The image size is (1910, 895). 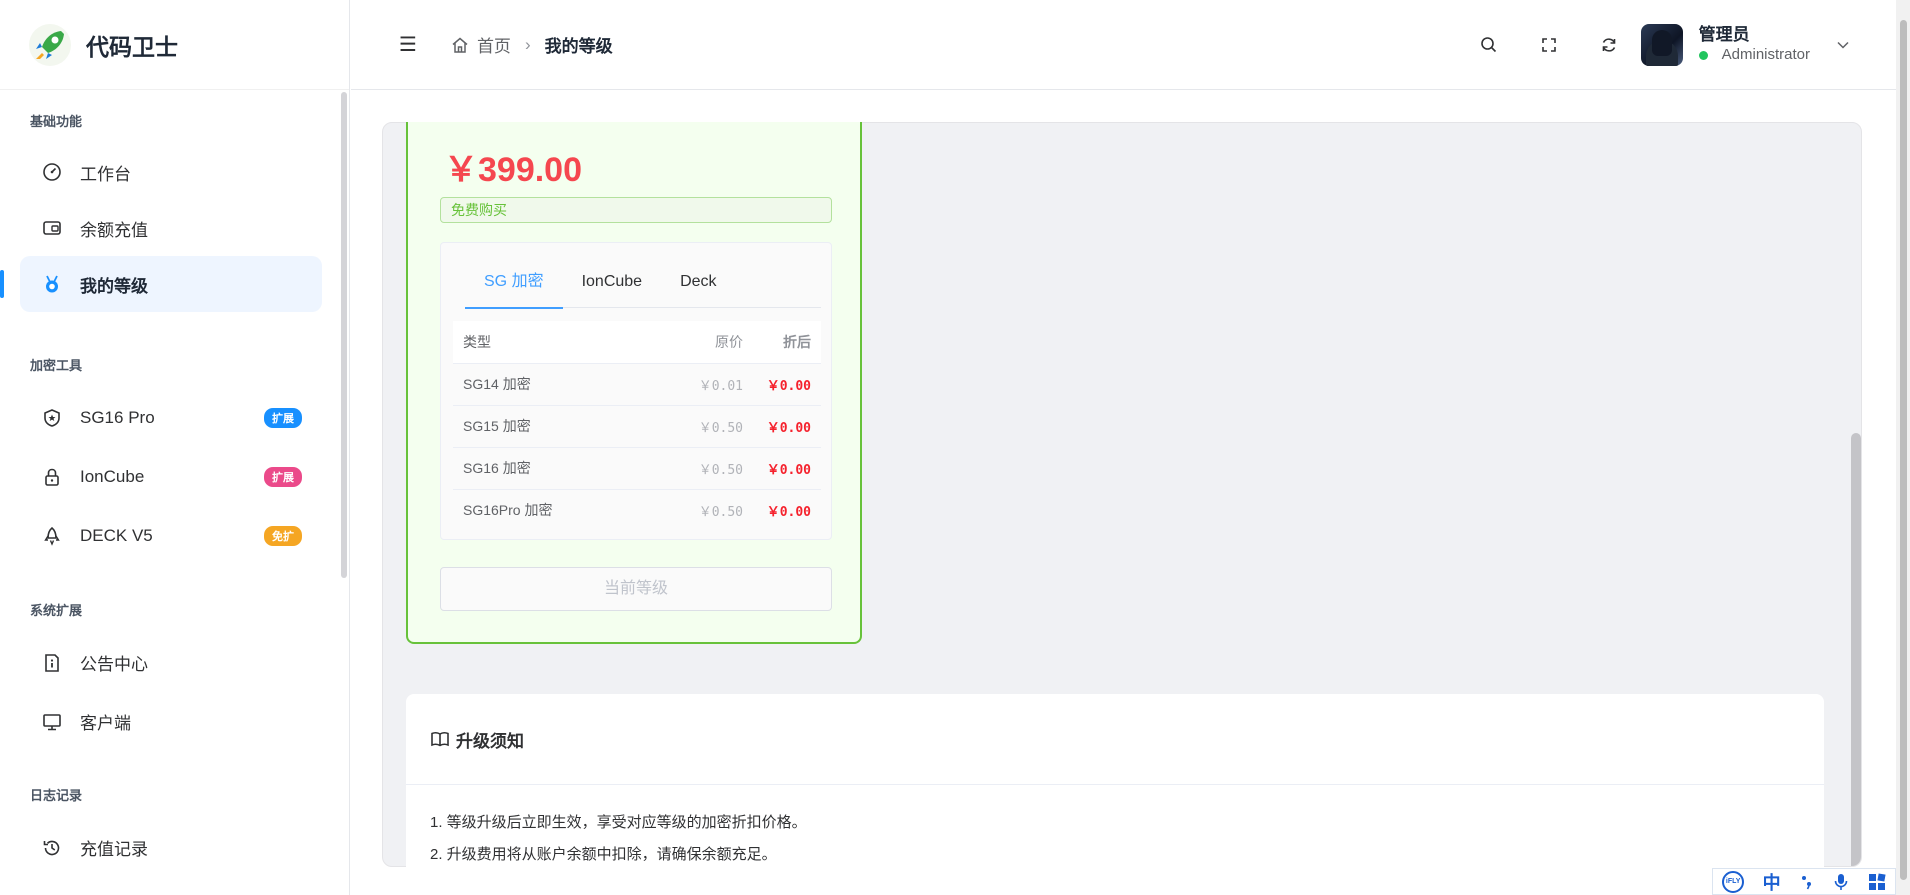 I want to click on top-header: ☰ 首页 › 我的等级 管理员 Administrator, so click(x=1130, y=45).